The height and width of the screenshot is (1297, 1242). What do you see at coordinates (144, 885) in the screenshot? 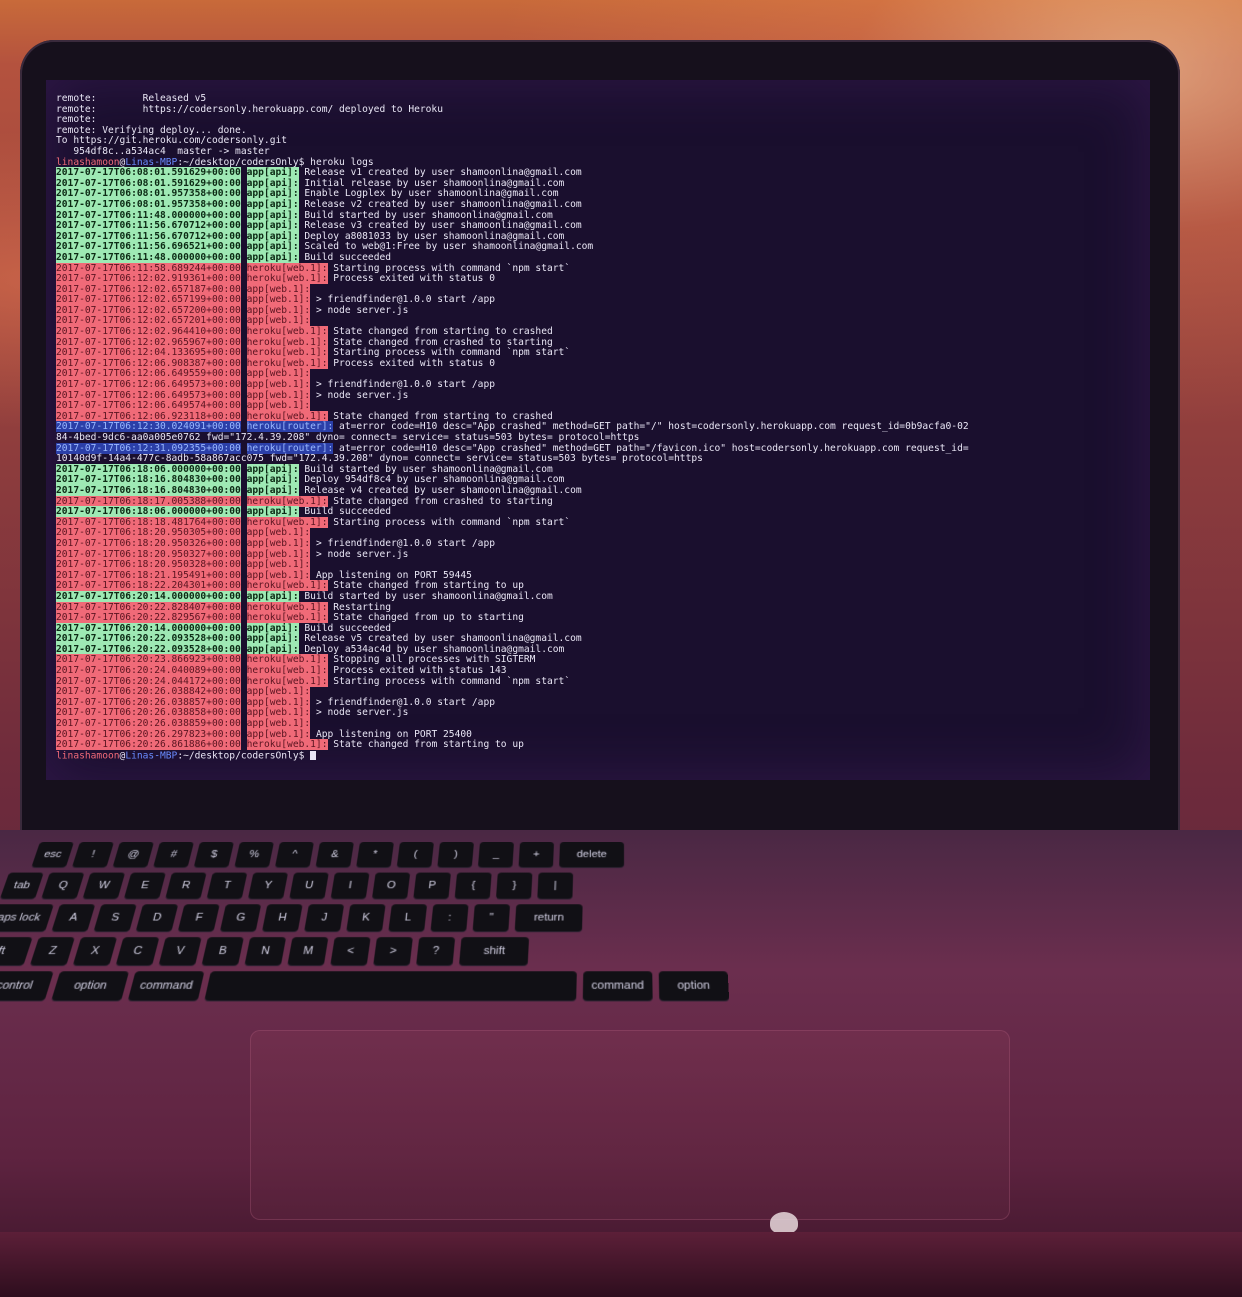
I see `key-e: E` at bounding box center [144, 885].